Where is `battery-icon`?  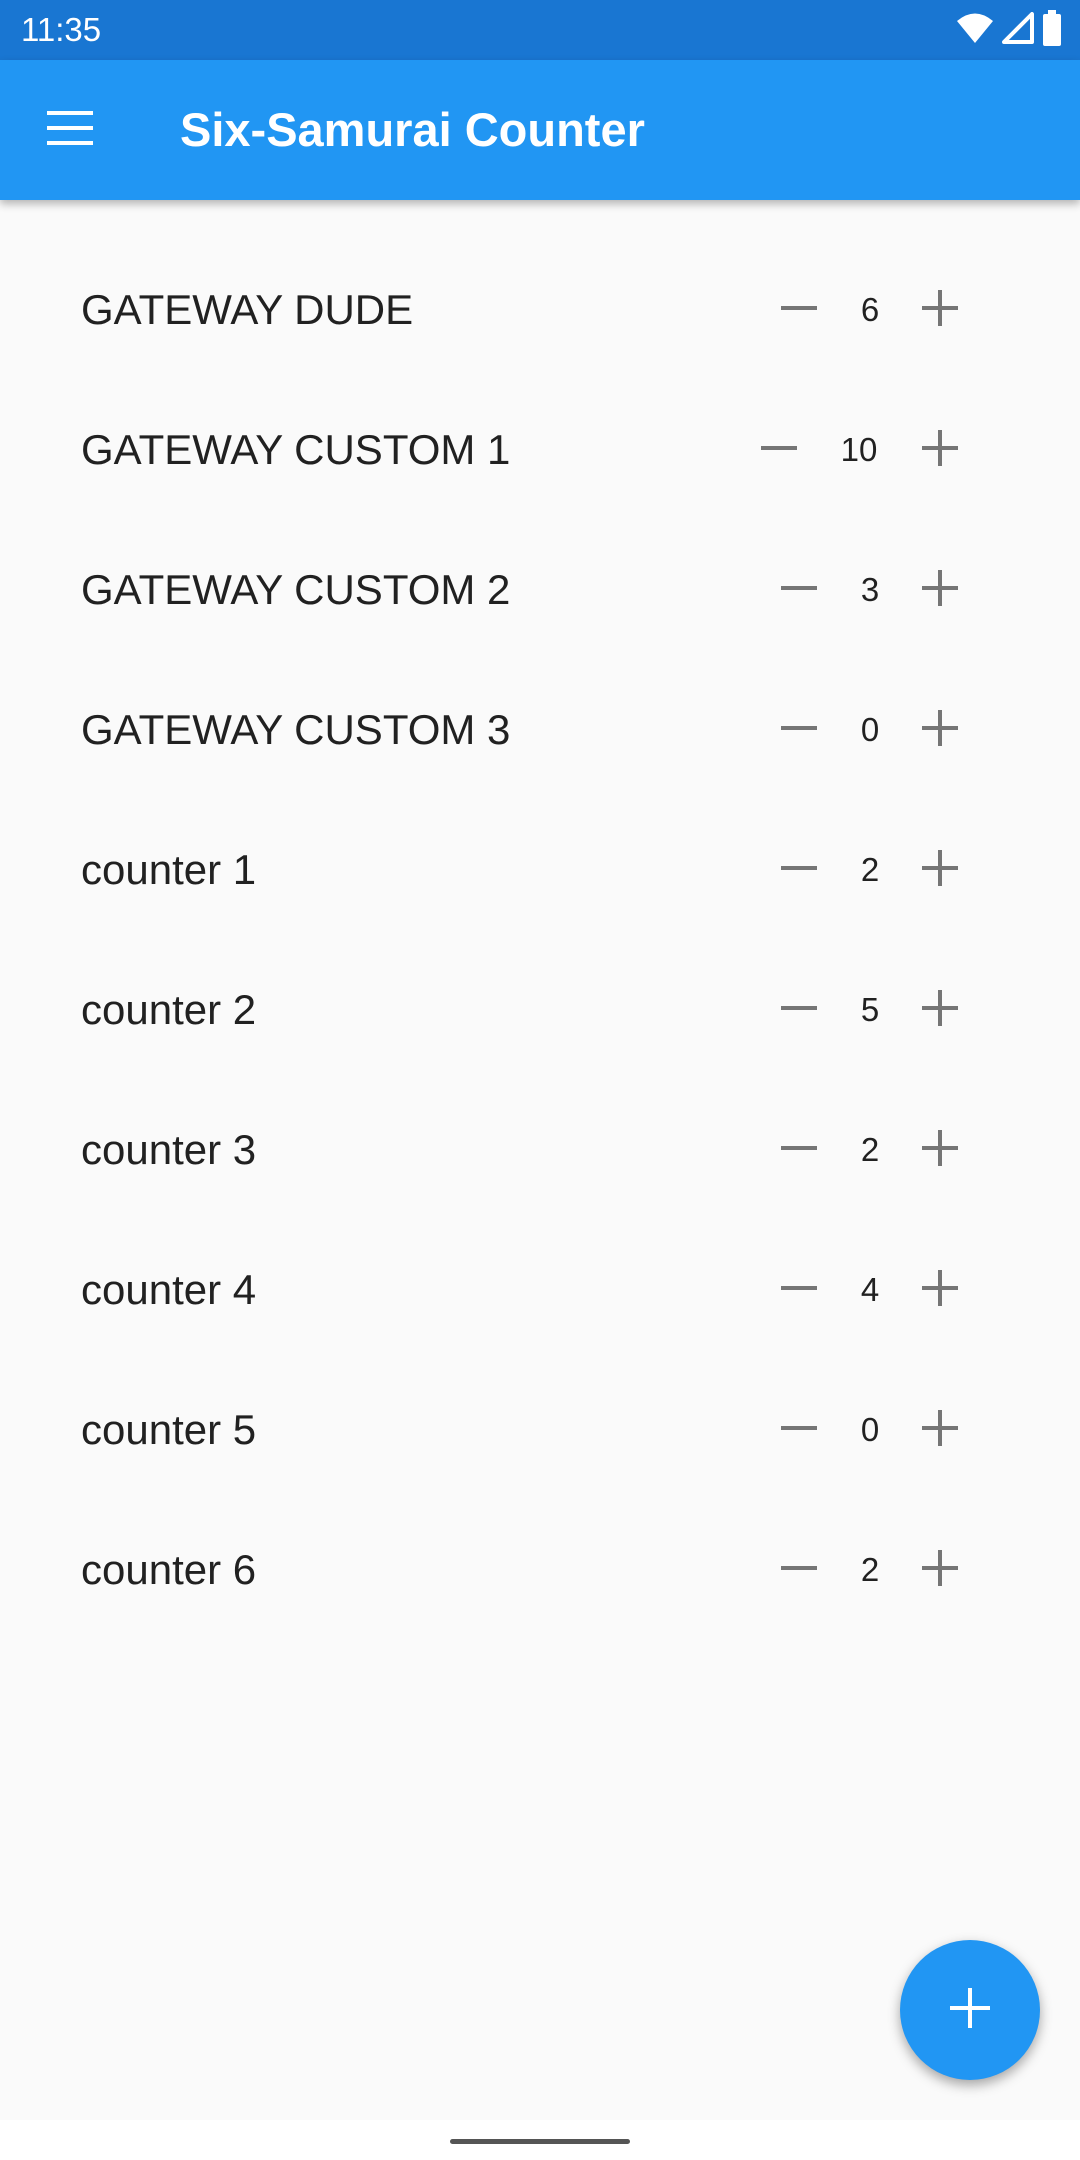 battery-icon is located at coordinates (1052, 30).